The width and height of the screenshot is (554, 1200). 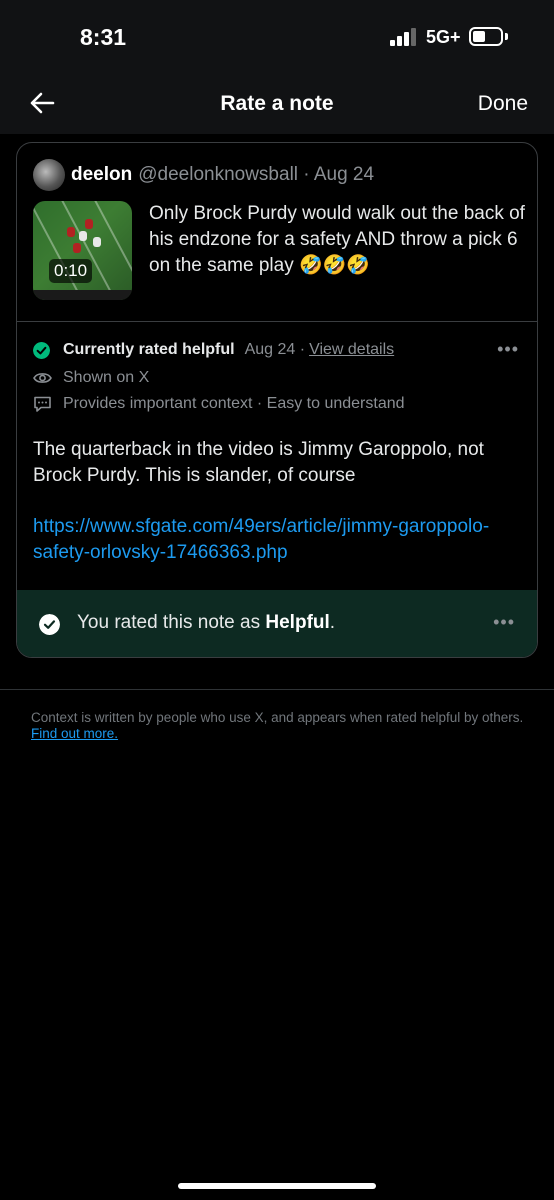 What do you see at coordinates (277, 36) in the screenshot?
I see `status-bar: 8:31 5G+` at bounding box center [277, 36].